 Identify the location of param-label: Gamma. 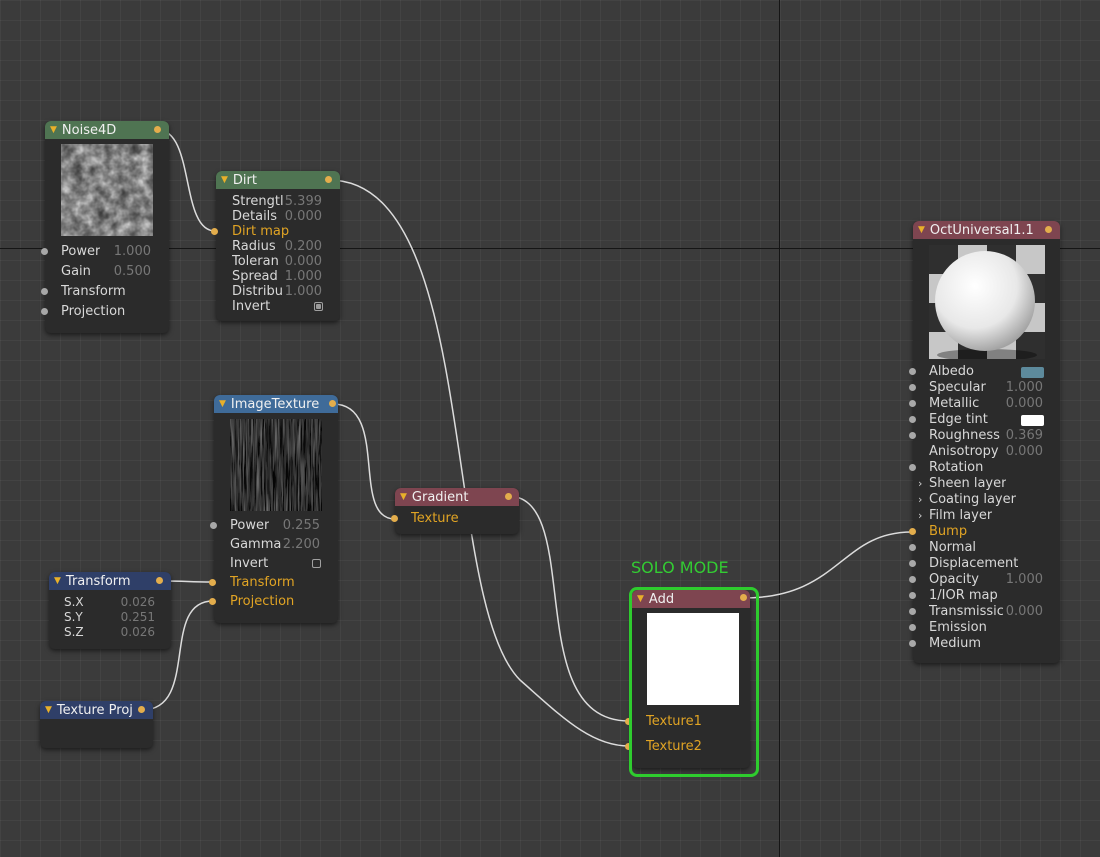
(256, 544).